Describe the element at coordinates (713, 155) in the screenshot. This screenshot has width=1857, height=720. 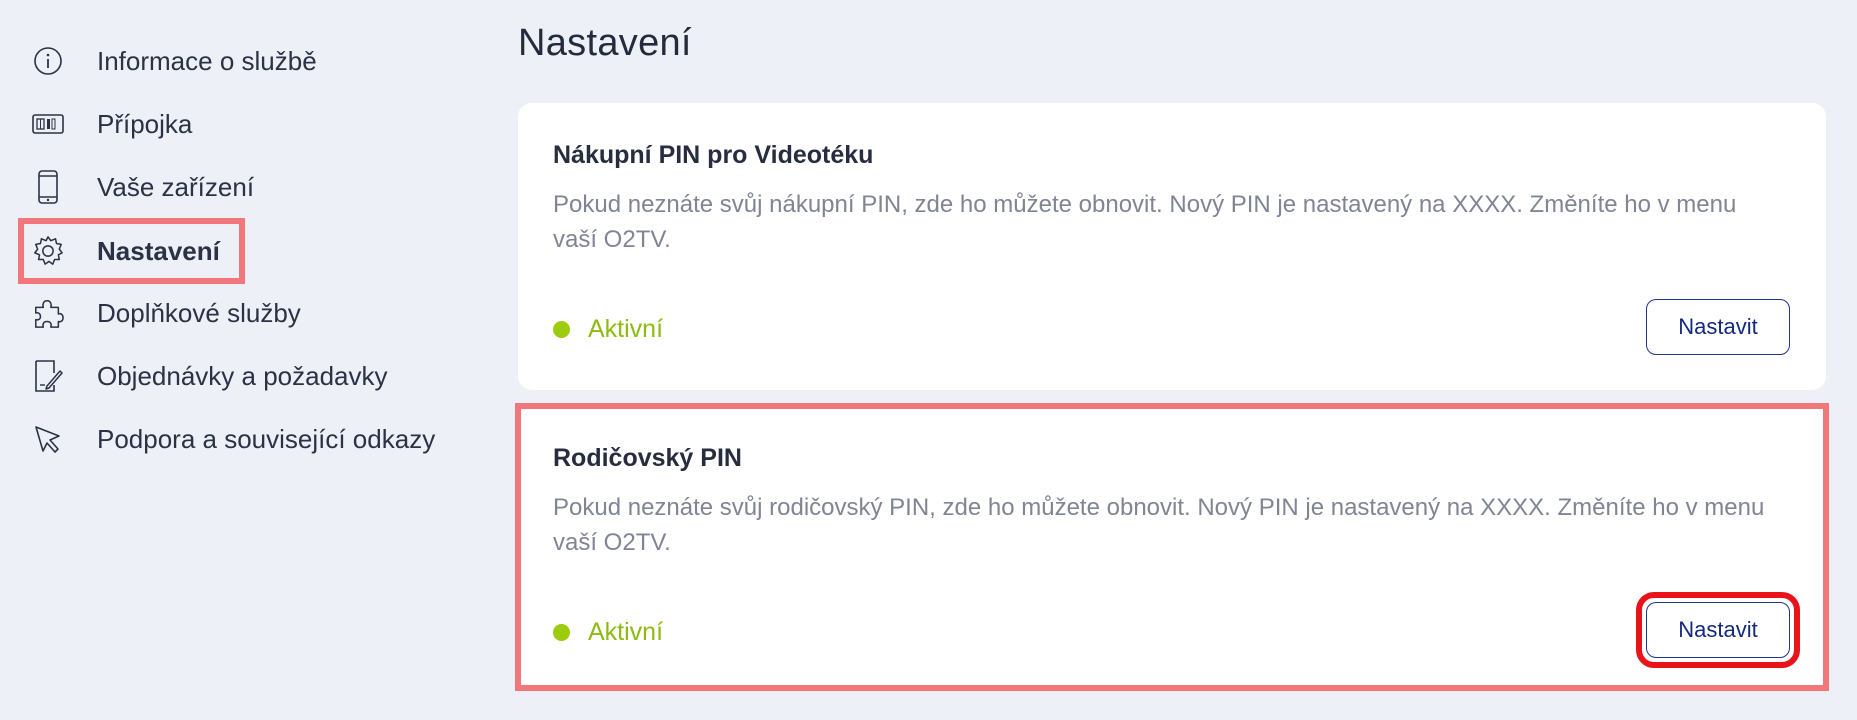
I see `card-title: Nákupní PIN pro Videotéku` at that location.